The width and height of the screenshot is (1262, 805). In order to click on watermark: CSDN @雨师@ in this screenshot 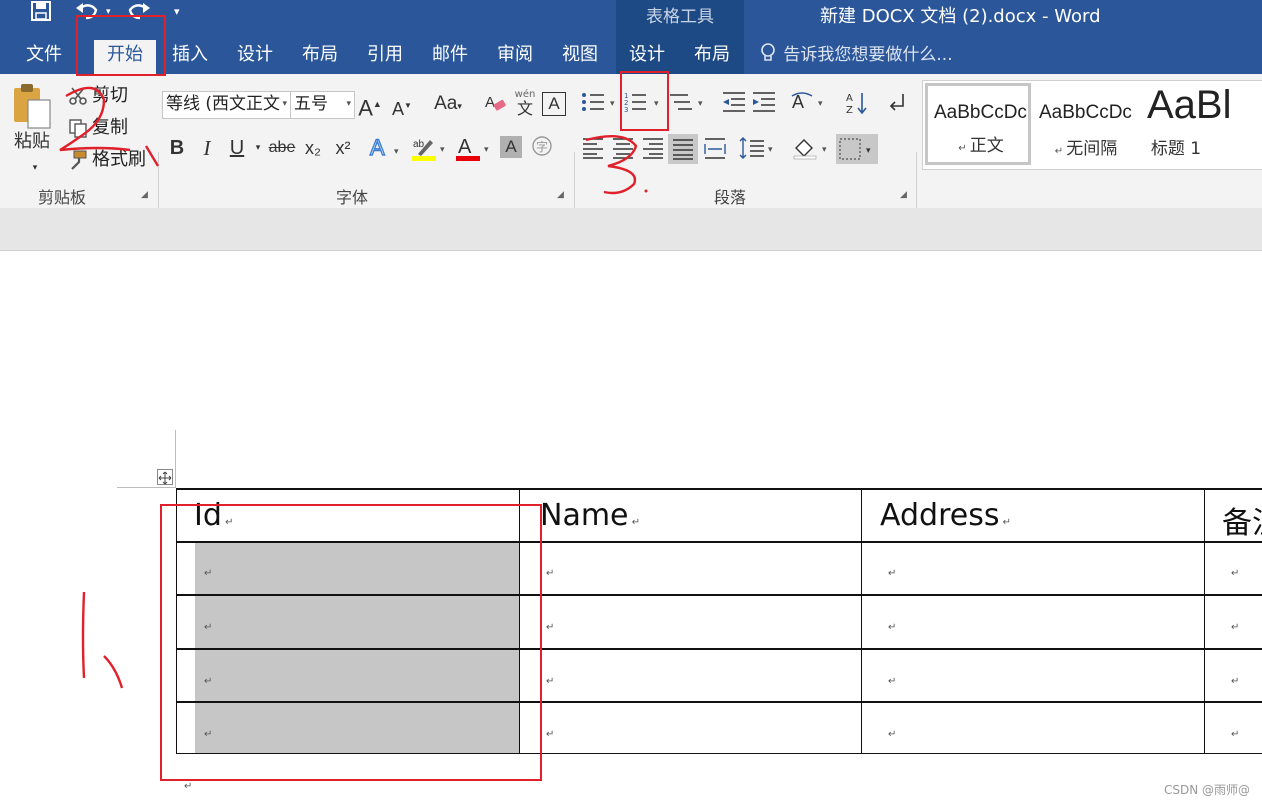, I will do `click(1207, 790)`.